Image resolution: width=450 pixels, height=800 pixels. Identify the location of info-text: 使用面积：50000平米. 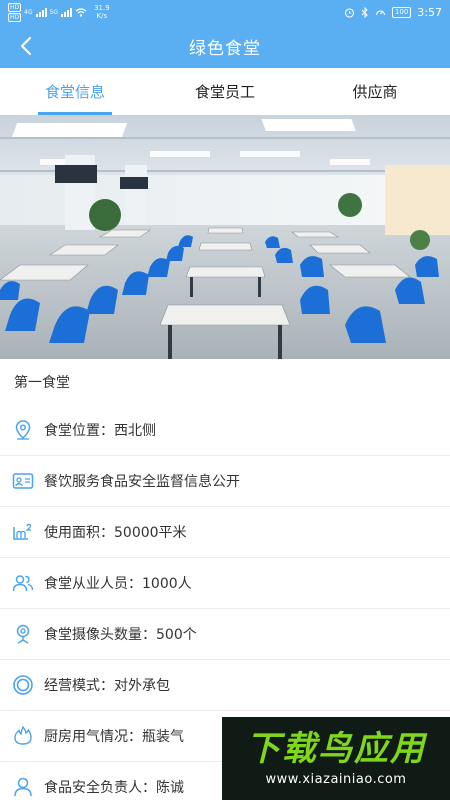
(115, 533).